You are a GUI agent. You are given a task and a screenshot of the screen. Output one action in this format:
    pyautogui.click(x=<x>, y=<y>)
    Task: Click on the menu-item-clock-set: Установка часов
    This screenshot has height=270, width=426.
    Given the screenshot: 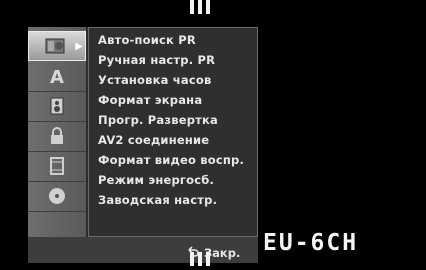 What is the action you would take?
    pyautogui.click(x=154, y=80)
    